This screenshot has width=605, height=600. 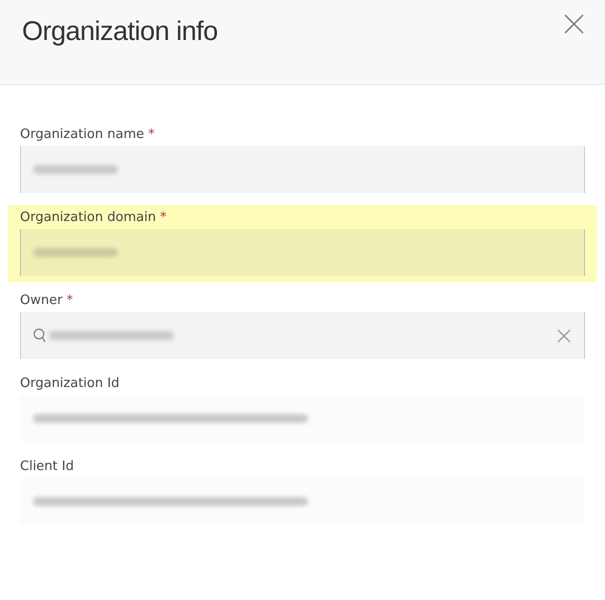 I want to click on clear-icon, so click(x=564, y=336).